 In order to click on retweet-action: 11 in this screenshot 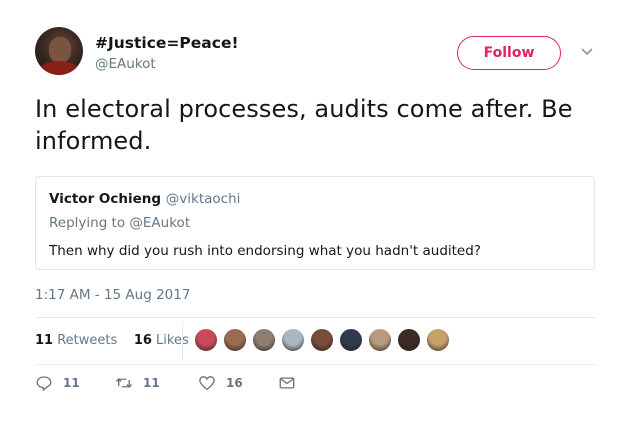, I will do `click(137, 383)`.